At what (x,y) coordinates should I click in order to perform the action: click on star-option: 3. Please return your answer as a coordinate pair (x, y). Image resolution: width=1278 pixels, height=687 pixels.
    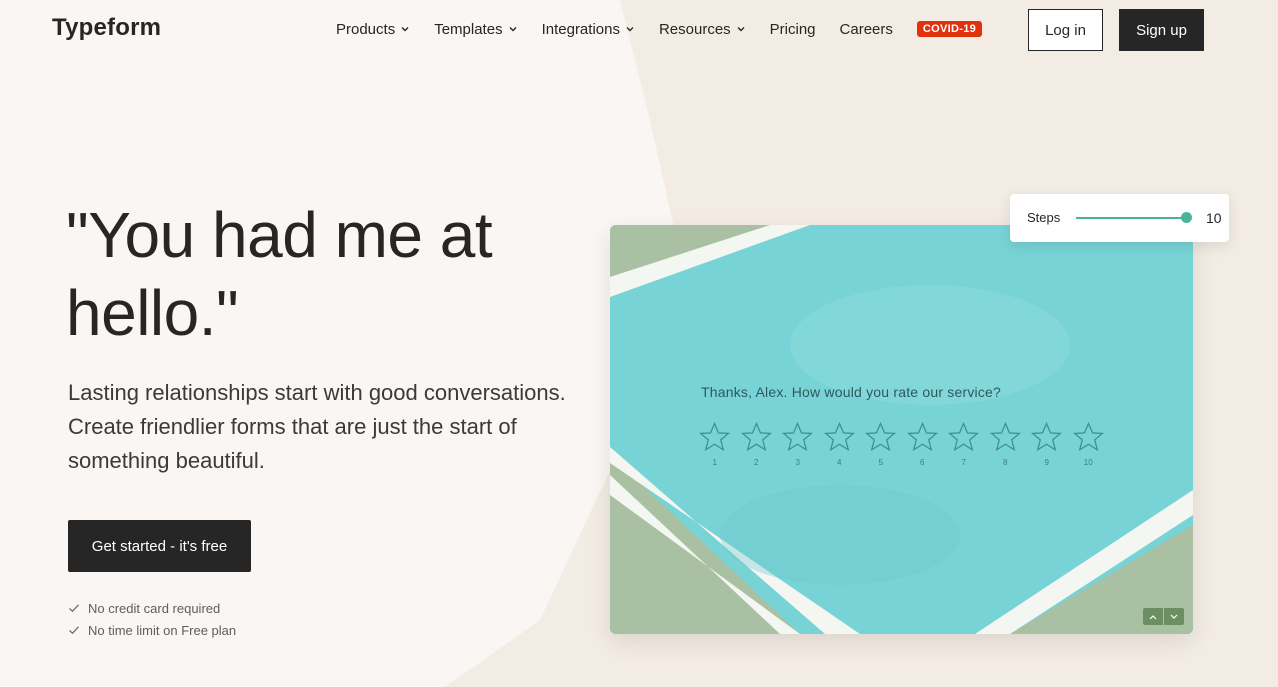
    Looking at the image, I should click on (798, 443).